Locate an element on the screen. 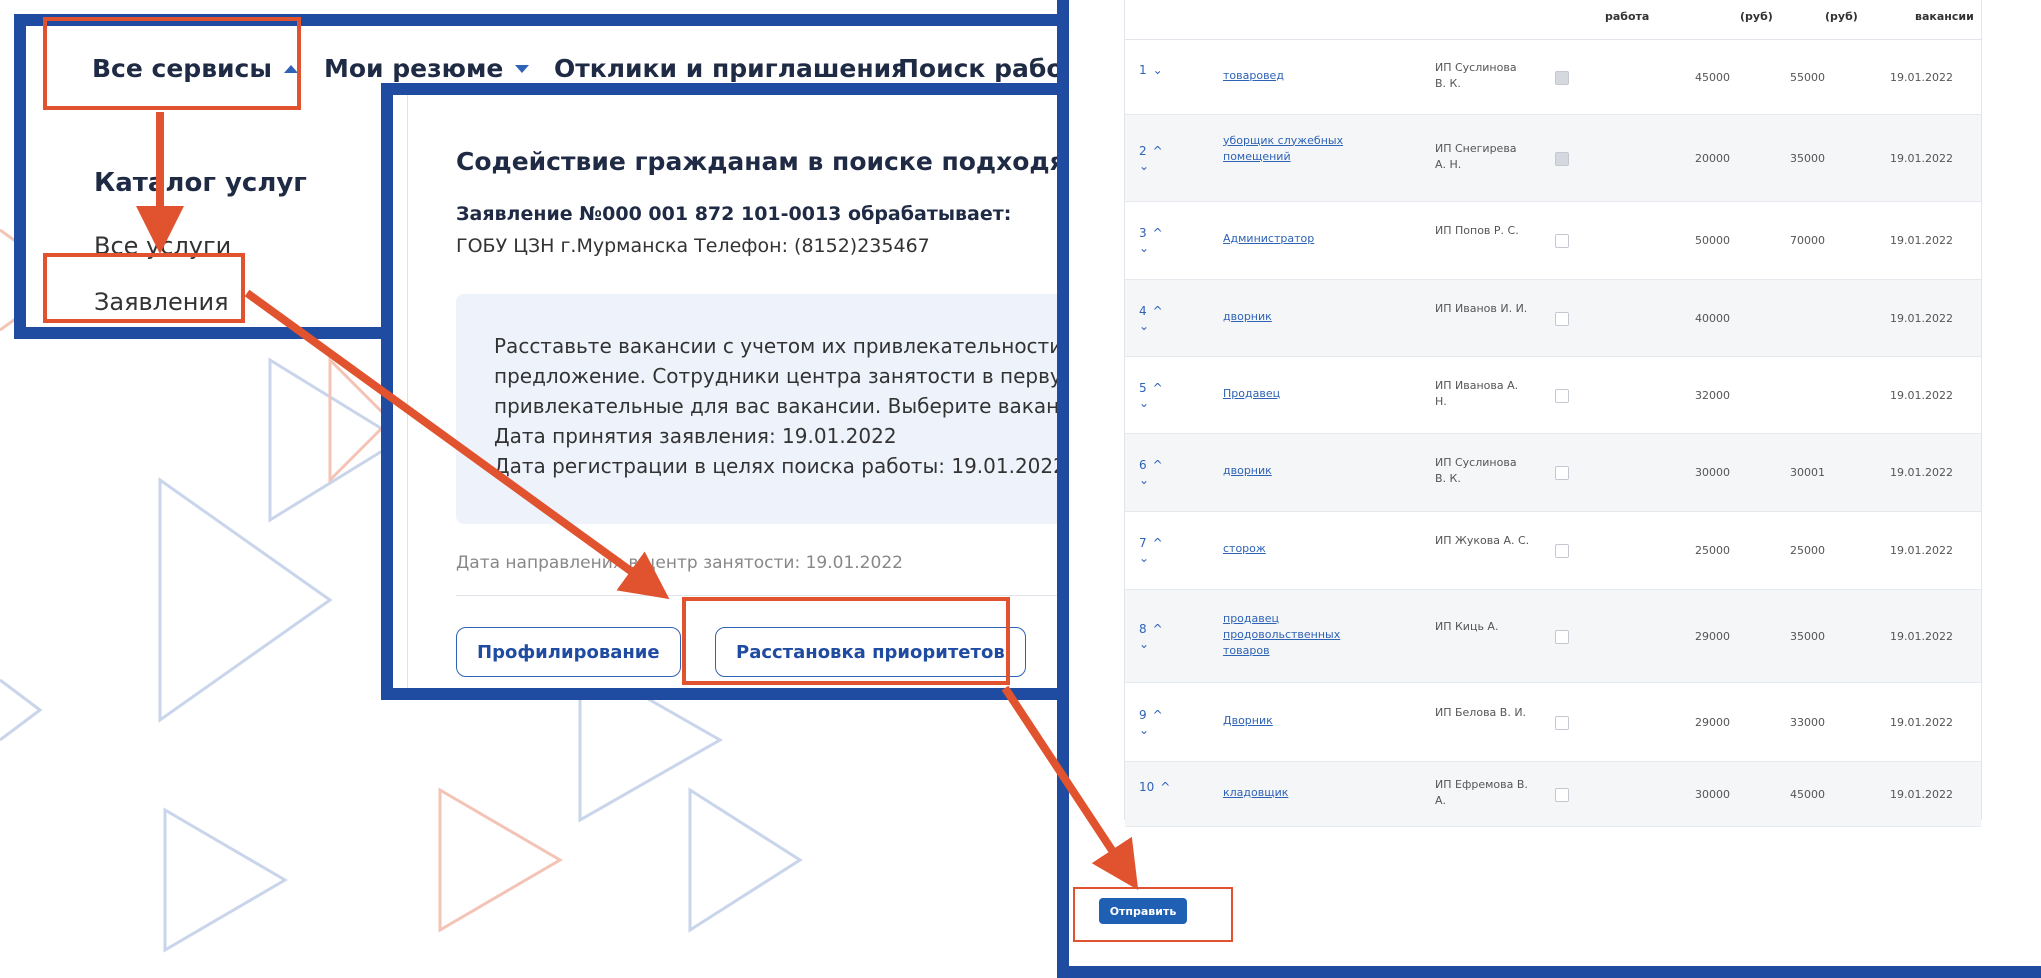 Image resolution: width=2041 pixels, height=978 pixels. vacancy-link: продавец продовольственных товаров is located at coordinates (1288, 635).